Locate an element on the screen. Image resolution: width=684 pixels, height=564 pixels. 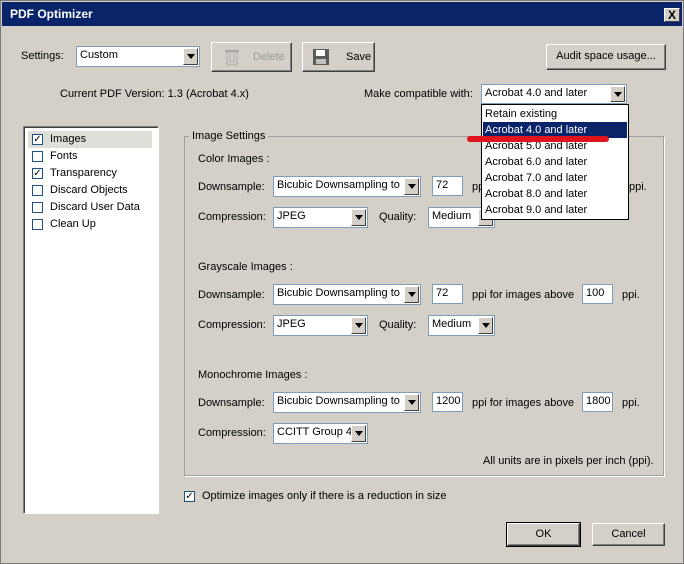
monochrome-downsample-select: Bicubic Downsampling to is located at coordinates (347, 402).